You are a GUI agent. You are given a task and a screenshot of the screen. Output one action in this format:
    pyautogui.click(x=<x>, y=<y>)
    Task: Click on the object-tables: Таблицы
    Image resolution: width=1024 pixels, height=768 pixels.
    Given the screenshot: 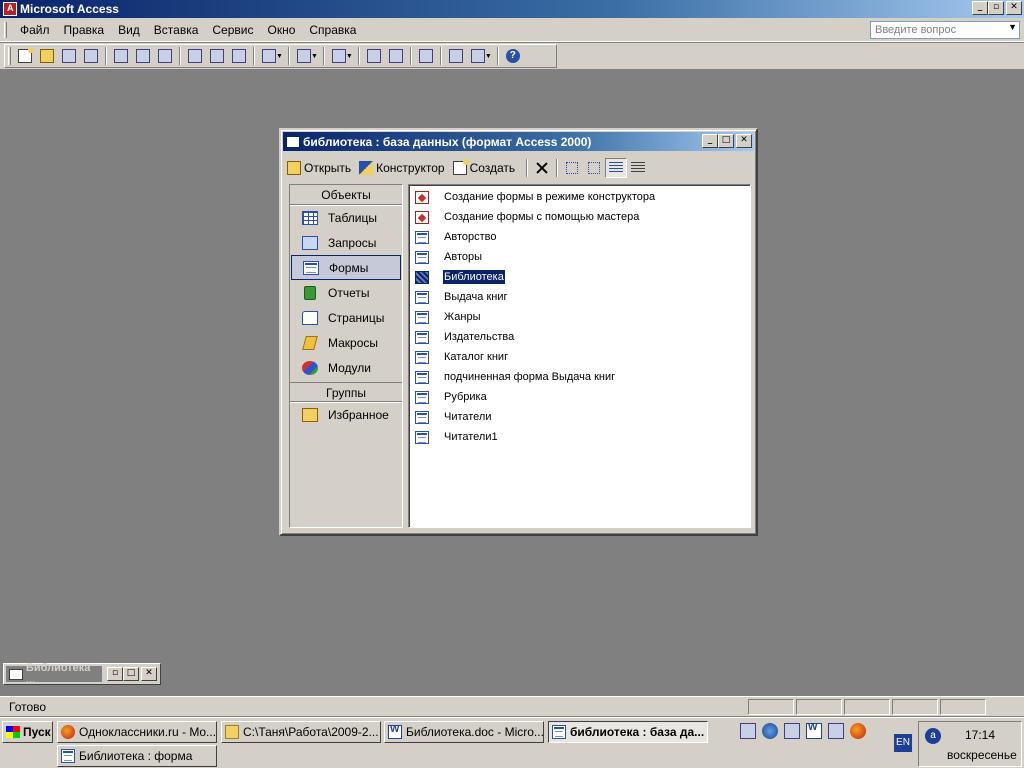 What is the action you would take?
    pyautogui.click(x=346, y=217)
    